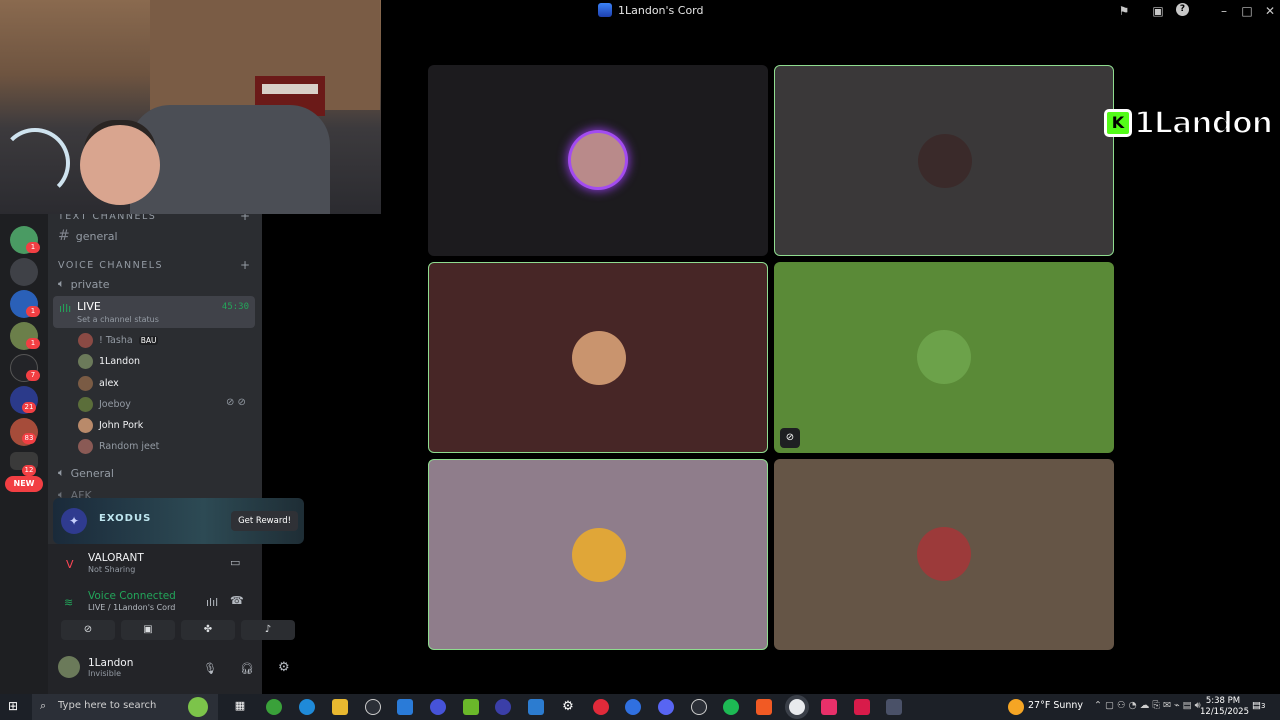 The height and width of the screenshot is (720, 1280). What do you see at coordinates (111, 662) in the screenshot?
I see `username: 1Landon` at bounding box center [111, 662].